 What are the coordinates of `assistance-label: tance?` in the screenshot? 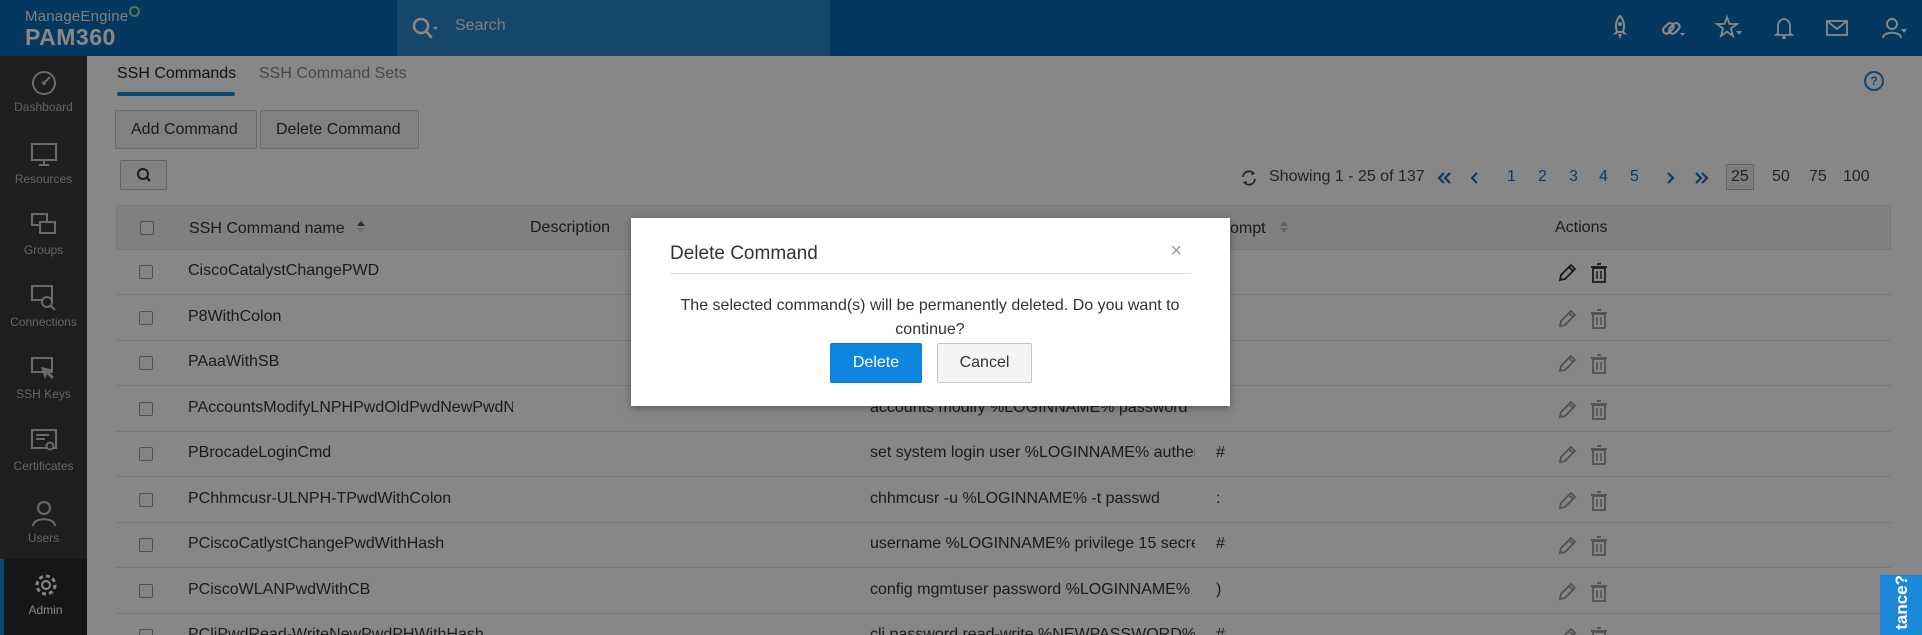 It's located at (1901, 602).